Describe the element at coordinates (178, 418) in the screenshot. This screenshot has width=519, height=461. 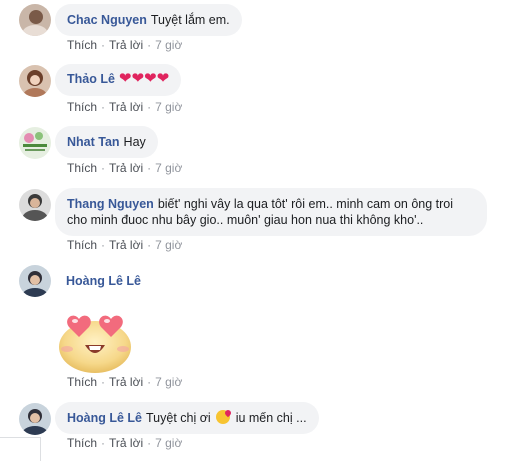
I see `comment-text: Tuyệt chị ơi` at that location.